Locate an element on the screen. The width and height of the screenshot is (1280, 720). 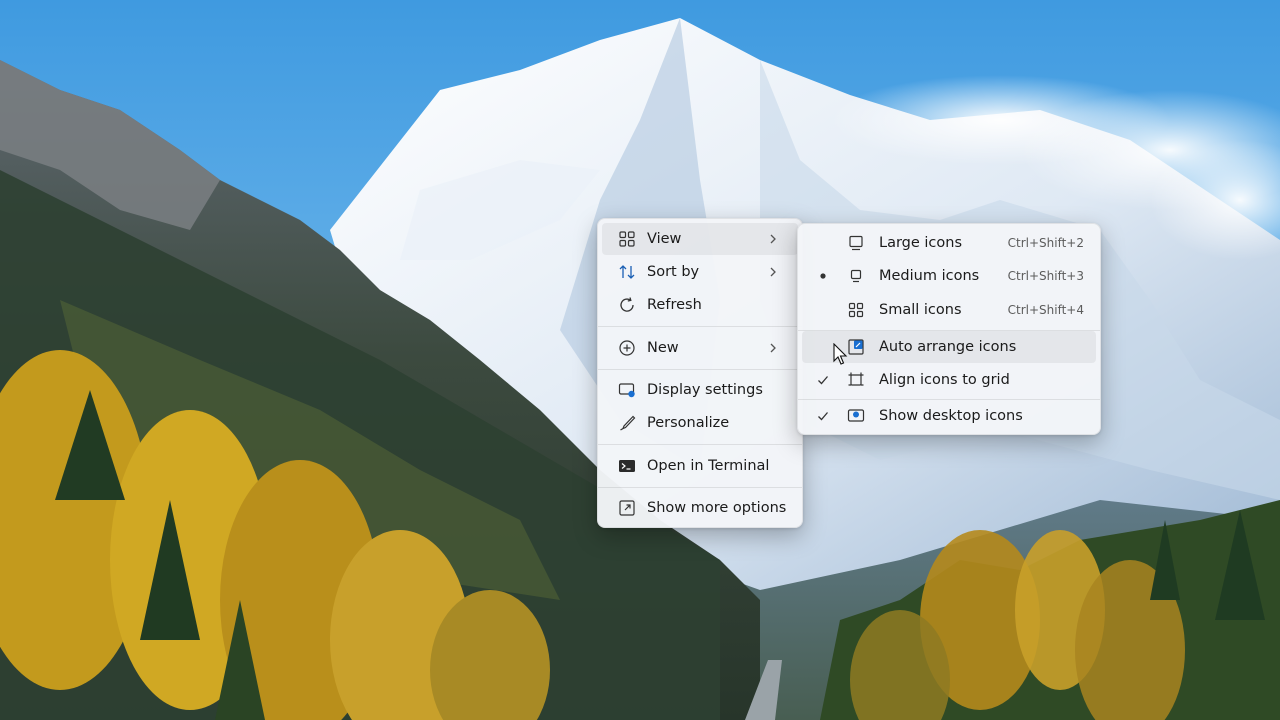
menu-item-label: Open in Terminal is located at coordinates (708, 466).